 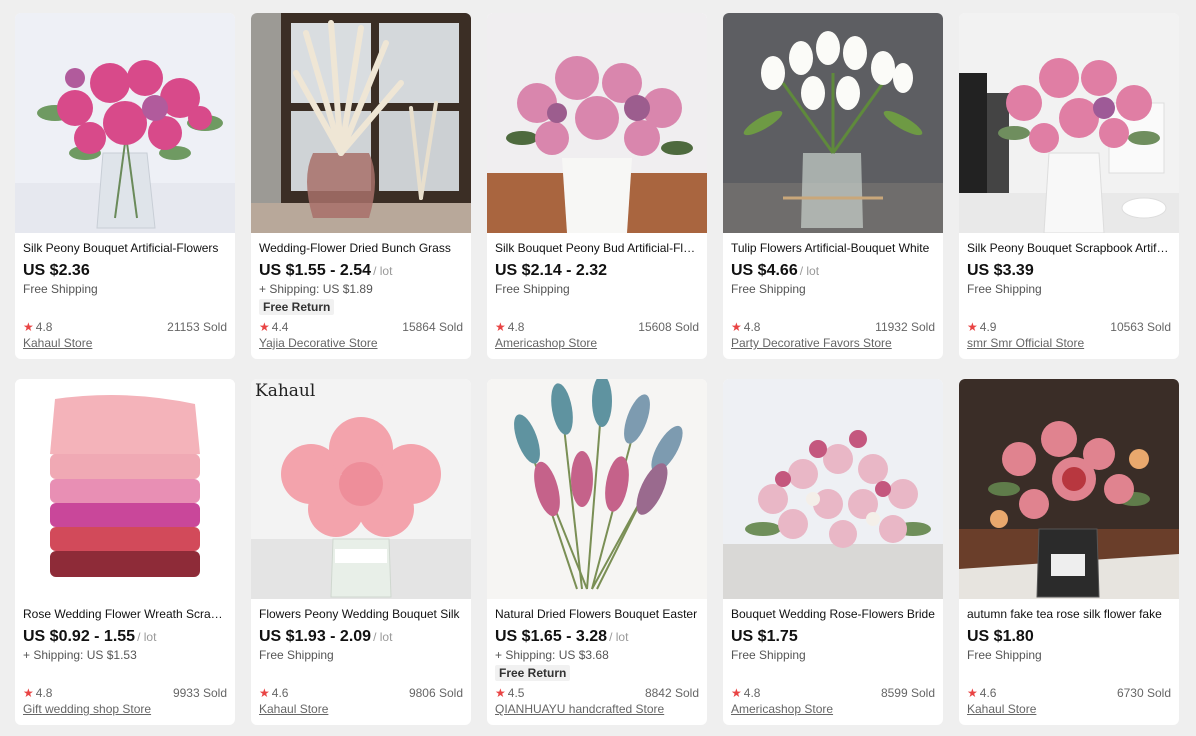 What do you see at coordinates (907, 693) in the screenshot?
I see `sold-count: 8599 Sold` at bounding box center [907, 693].